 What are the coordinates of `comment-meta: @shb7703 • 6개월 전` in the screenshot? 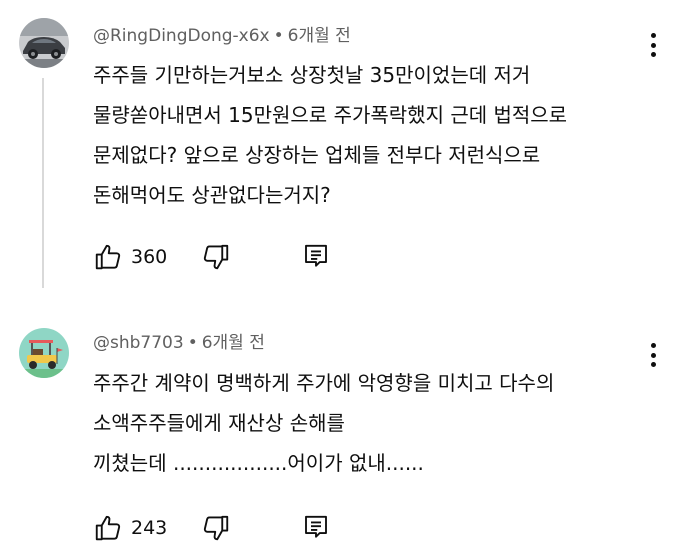 It's located at (179, 343).